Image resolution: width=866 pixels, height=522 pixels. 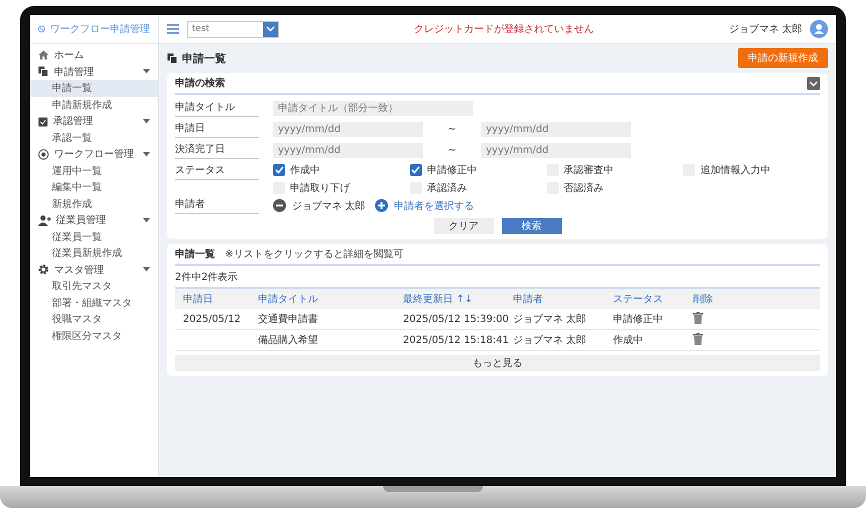 I want to click on sidebar-group: 従業員管理, so click(x=94, y=220).